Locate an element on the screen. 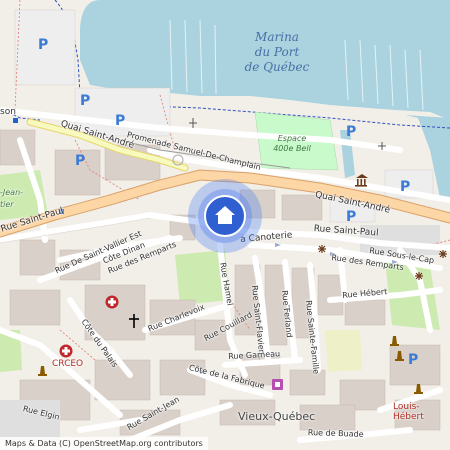 The width and height of the screenshot is (450, 450). marina-label-line: Marina is located at coordinates (277, 37).